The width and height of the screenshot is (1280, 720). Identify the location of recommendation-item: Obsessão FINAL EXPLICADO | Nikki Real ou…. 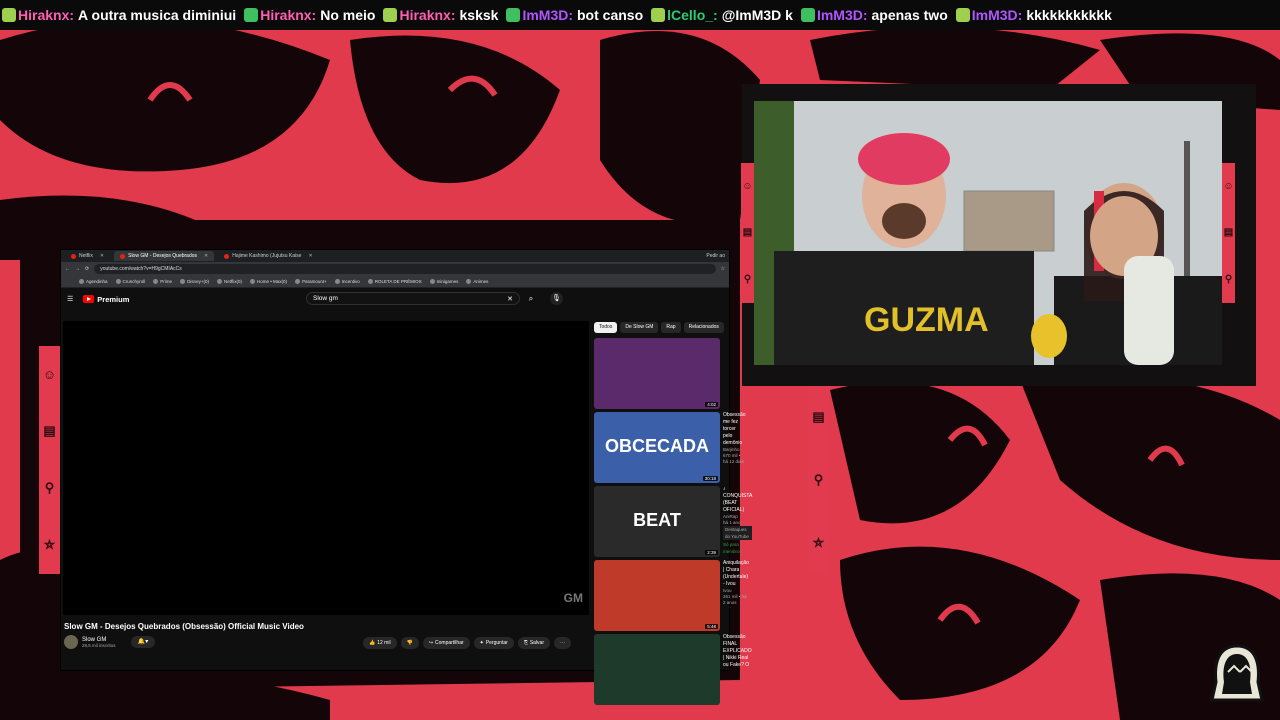
(673, 669).